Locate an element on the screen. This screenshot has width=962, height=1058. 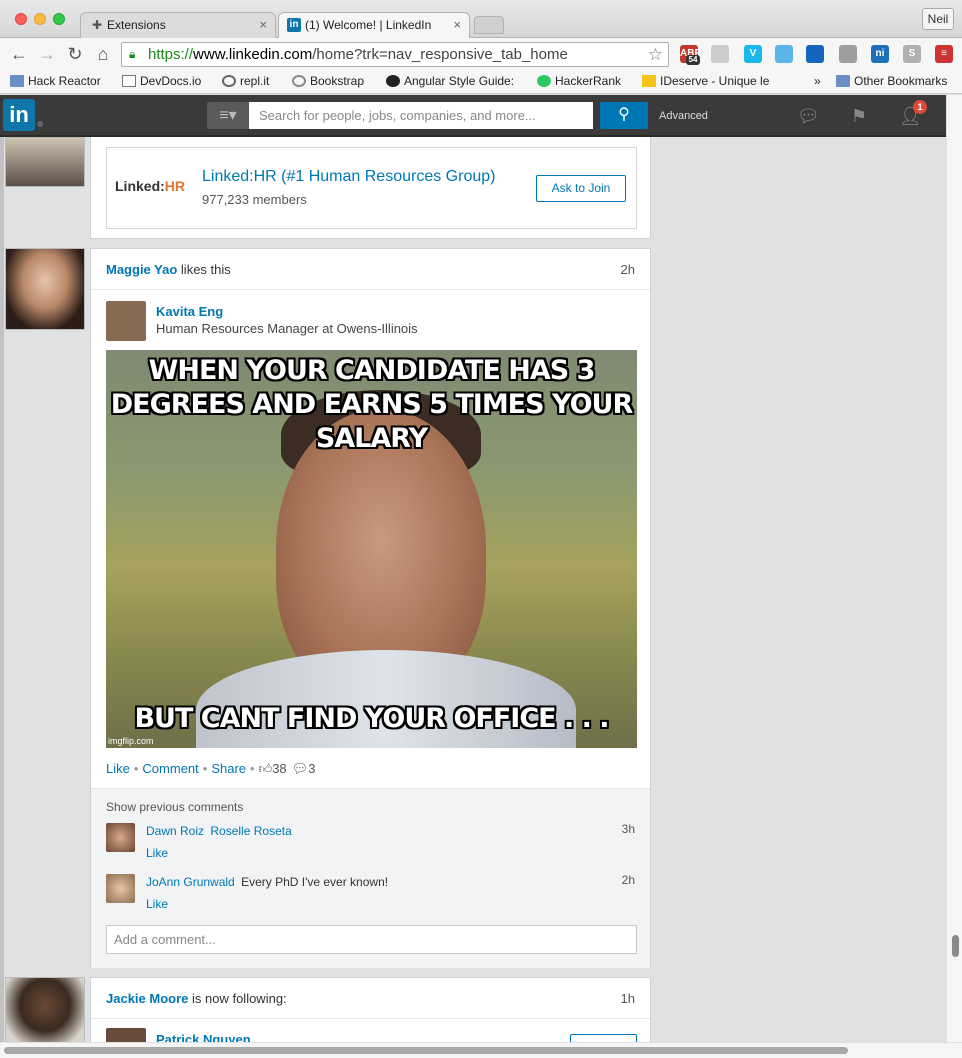
bookmark-angular-style-guide: Angular Style Guide: is located at coordinates (452, 81).